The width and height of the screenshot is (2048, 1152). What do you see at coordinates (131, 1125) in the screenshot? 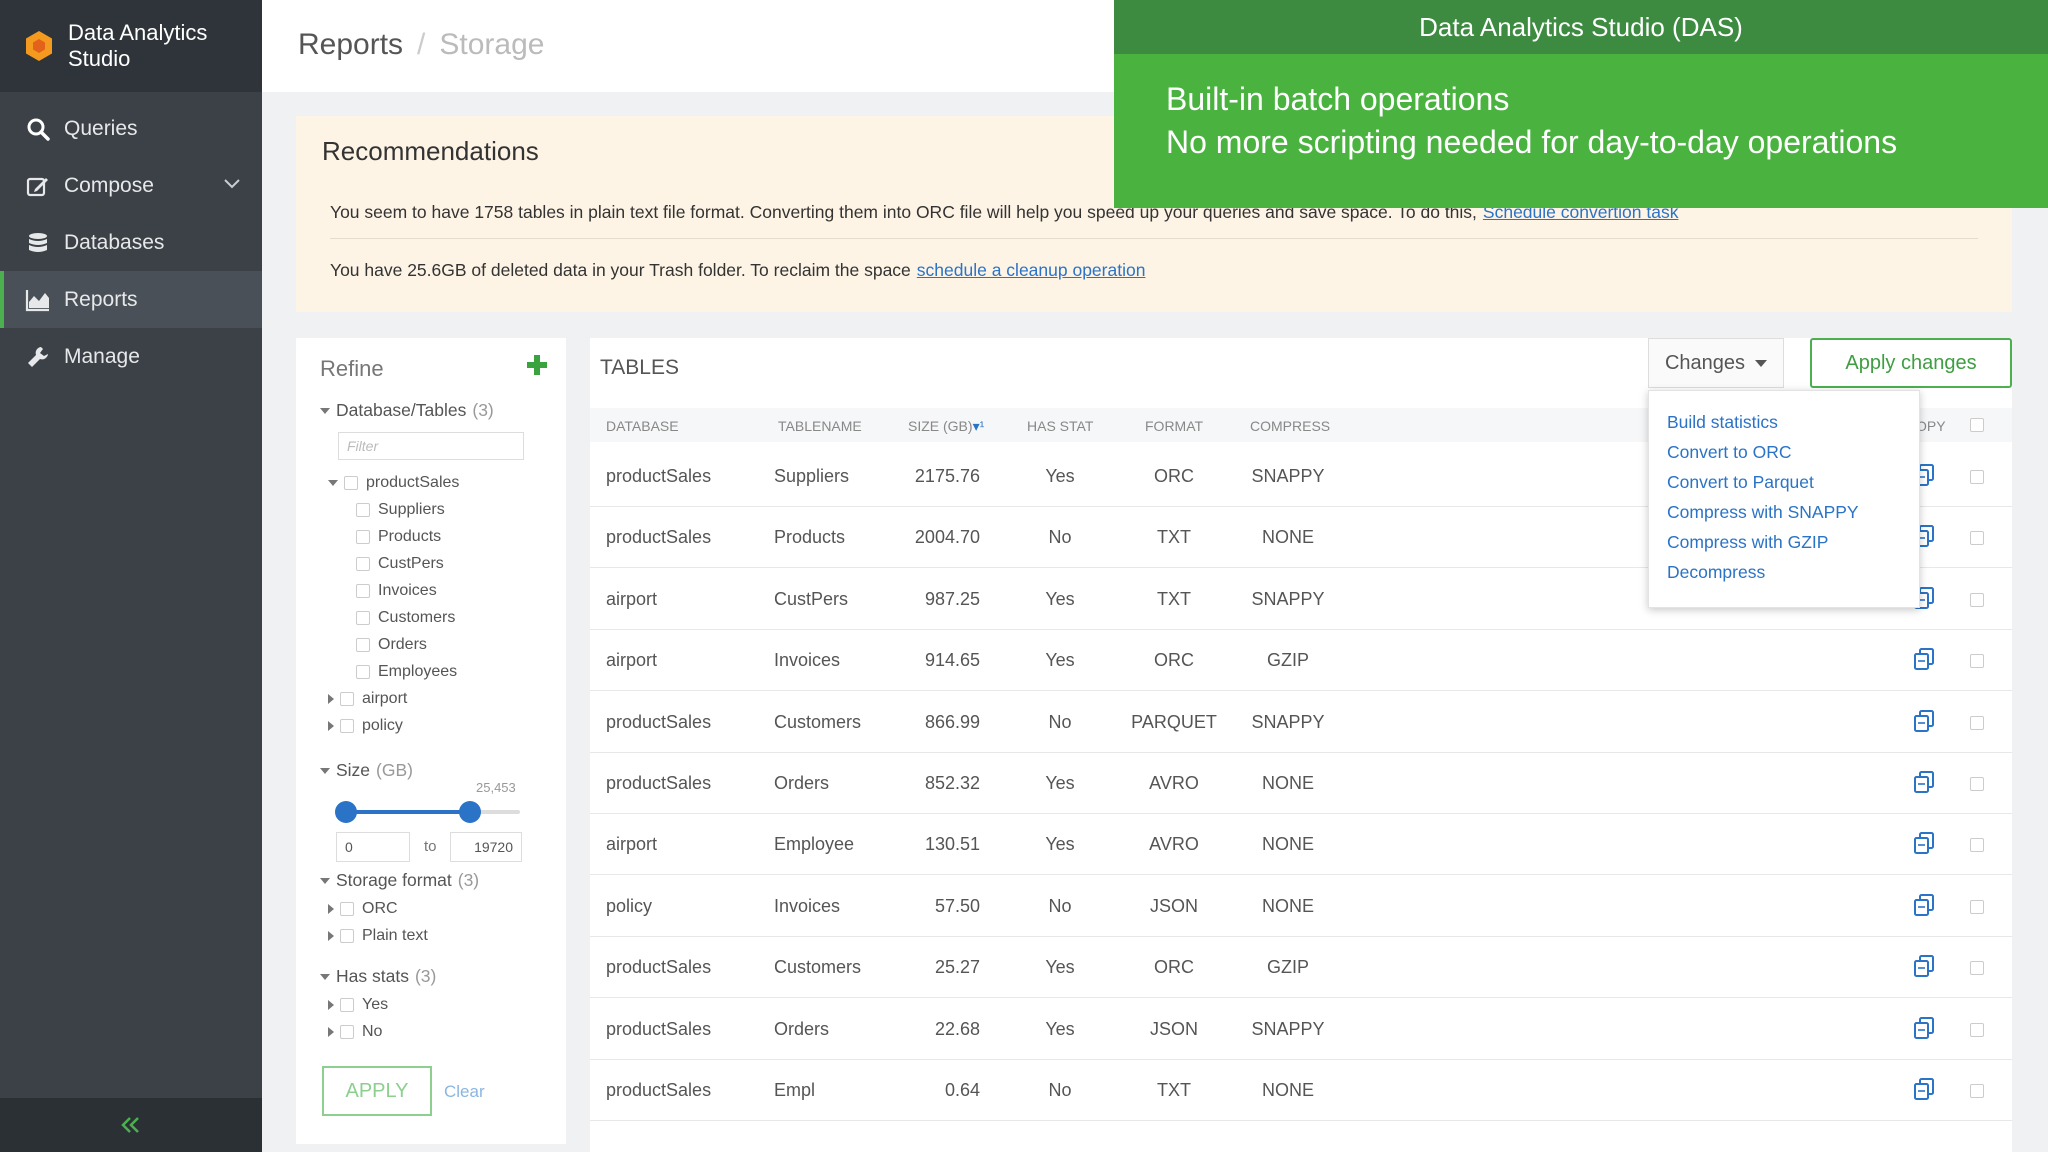
I see `collapse-sidebar-button` at bounding box center [131, 1125].